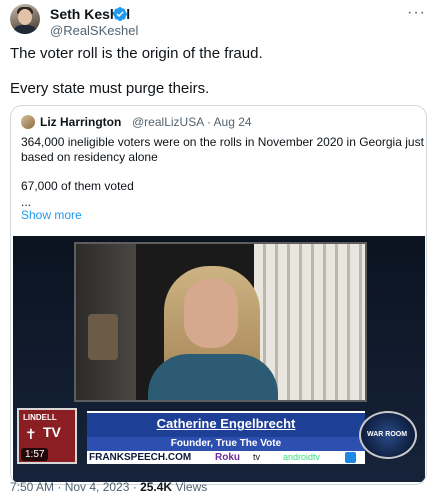 The width and height of the screenshot is (438, 500). Describe the element at coordinates (120, 14) in the screenshot. I see `verified-badge-icon` at that location.